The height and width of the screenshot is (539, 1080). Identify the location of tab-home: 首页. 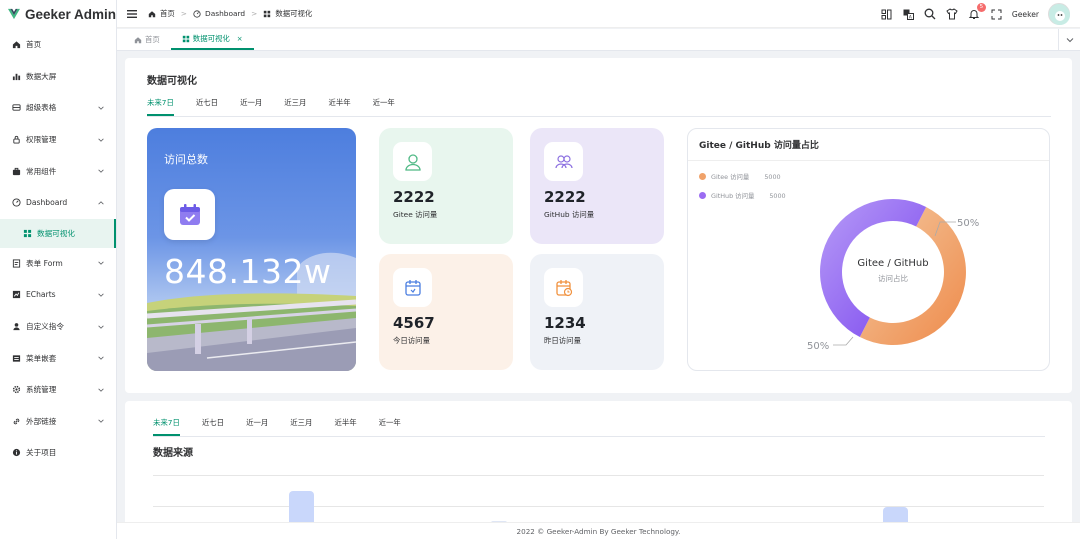
(147, 39).